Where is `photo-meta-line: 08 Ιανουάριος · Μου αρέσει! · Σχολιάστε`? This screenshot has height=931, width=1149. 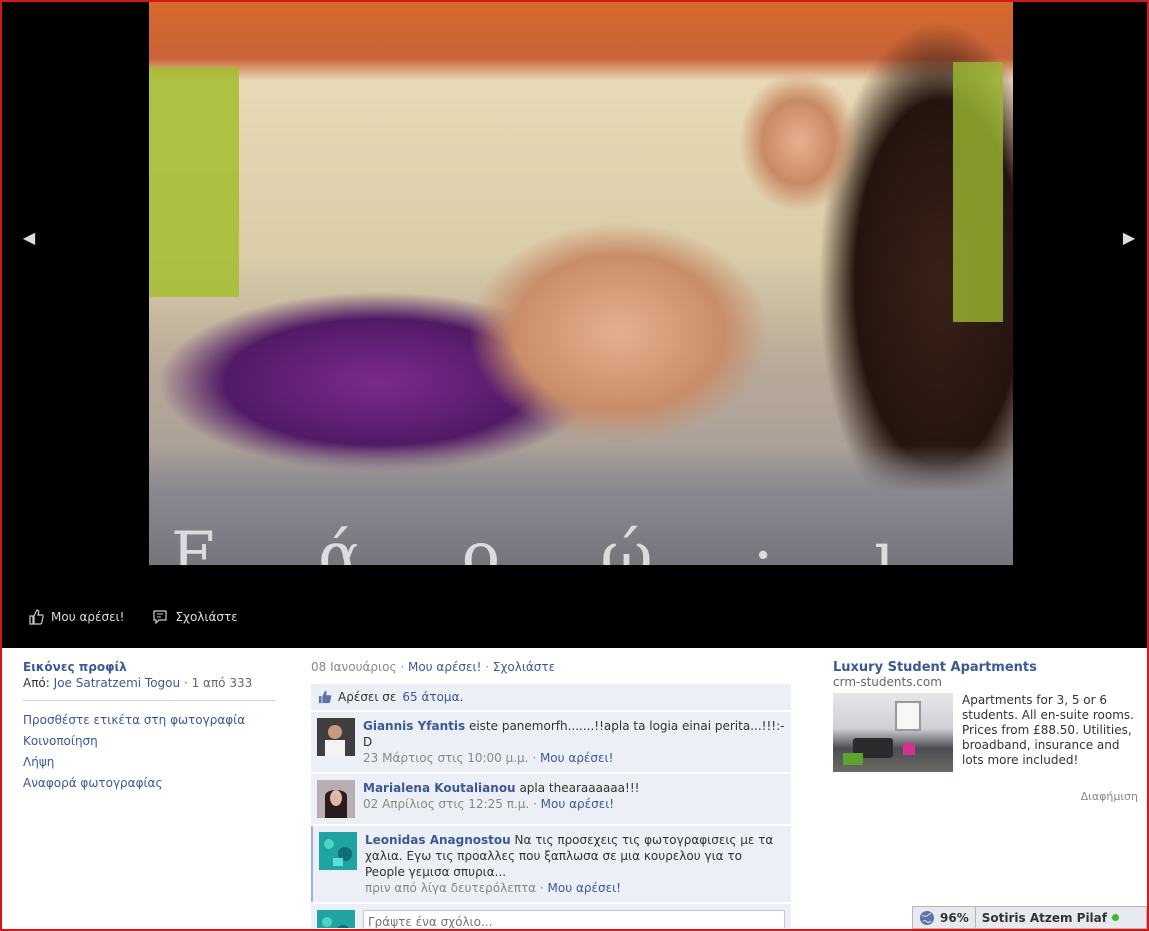
photo-meta-line: 08 Ιανουάριος · Μου αρέσει! · Σχολιάστε is located at coordinates (433, 667).